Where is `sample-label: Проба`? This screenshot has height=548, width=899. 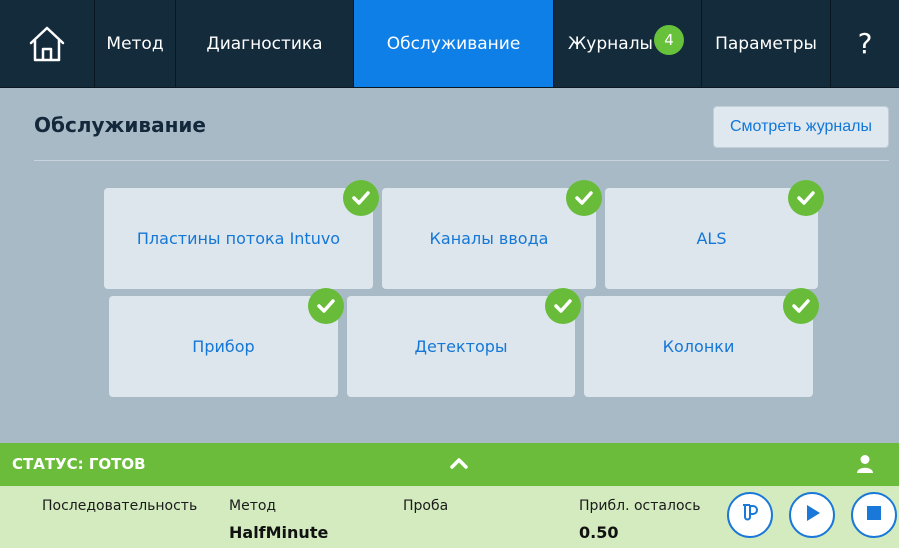
sample-label: Проба is located at coordinates (426, 506).